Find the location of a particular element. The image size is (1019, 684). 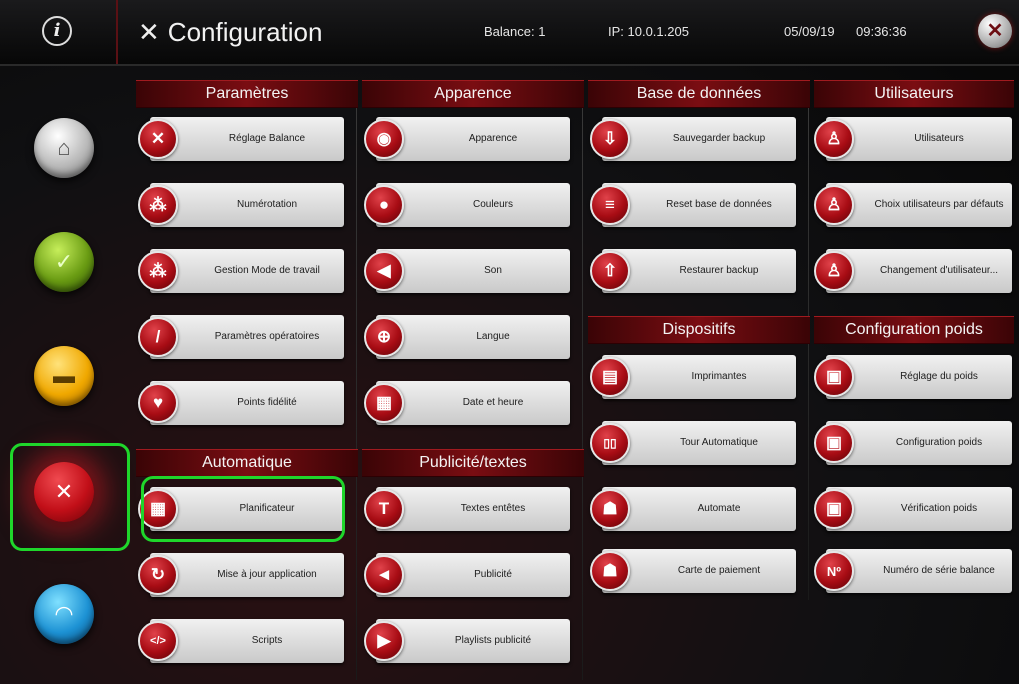

section-header-apparence: Apparence is located at coordinates (473, 94).